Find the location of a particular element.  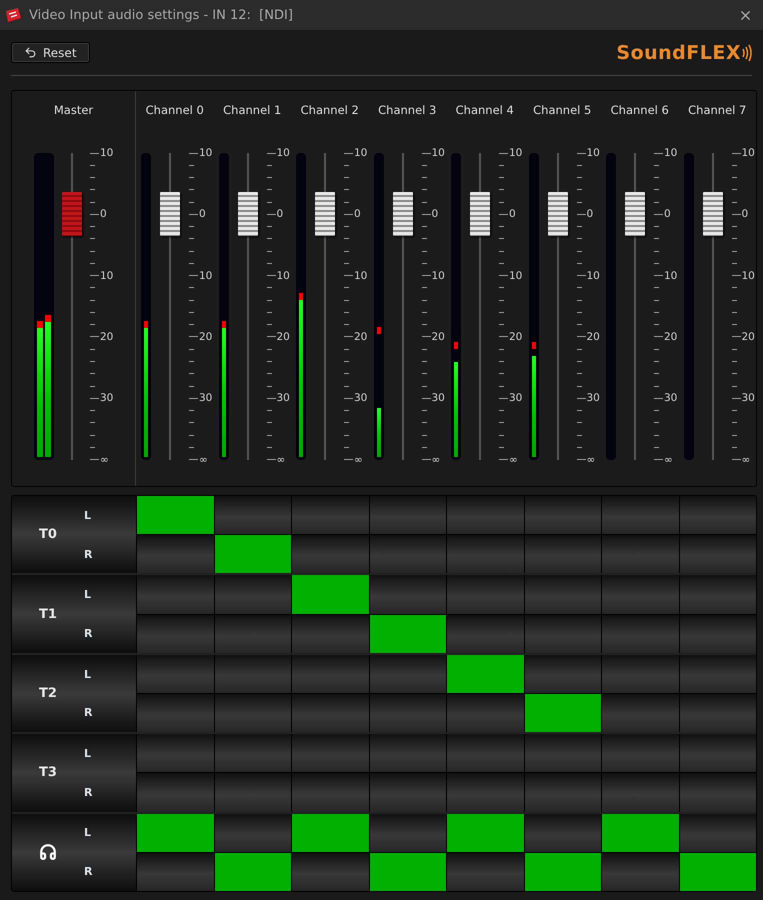

channel-side-label: L is located at coordinates (88, 595).